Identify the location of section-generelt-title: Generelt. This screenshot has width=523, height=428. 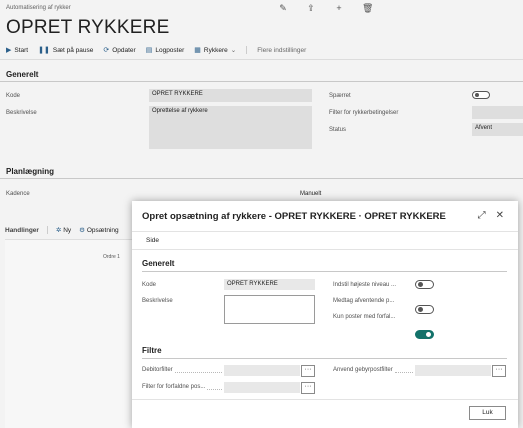
(22, 74).